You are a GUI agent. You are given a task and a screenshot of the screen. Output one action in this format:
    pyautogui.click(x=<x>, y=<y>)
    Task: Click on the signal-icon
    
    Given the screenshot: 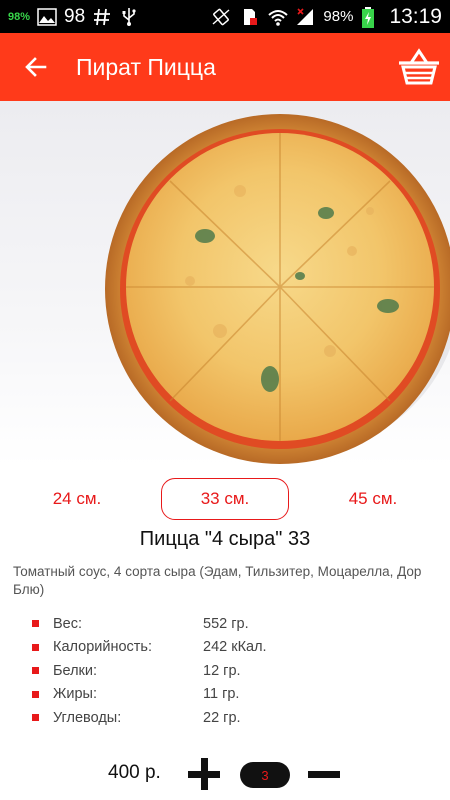 What is the action you would take?
    pyautogui.click(x=305, y=17)
    